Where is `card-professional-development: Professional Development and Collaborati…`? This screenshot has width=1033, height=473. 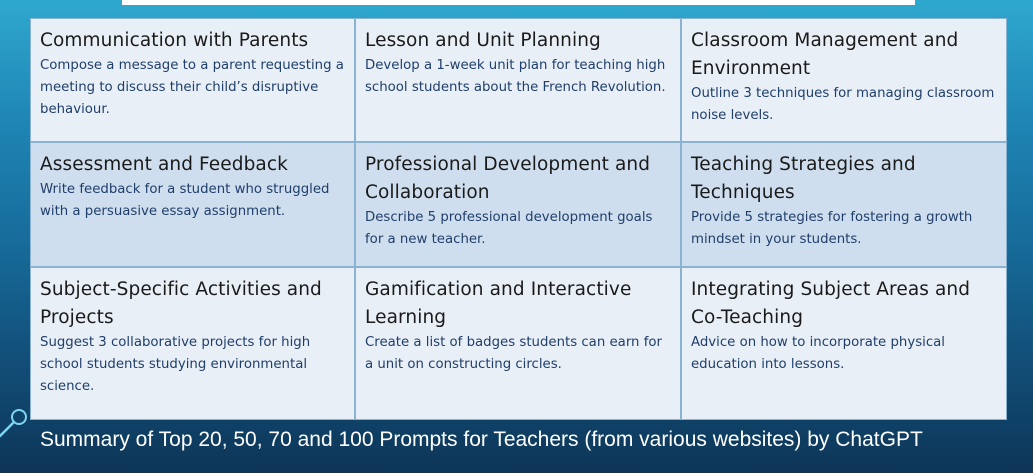 card-professional-development: Professional Development and Collaborati… is located at coordinates (518, 204).